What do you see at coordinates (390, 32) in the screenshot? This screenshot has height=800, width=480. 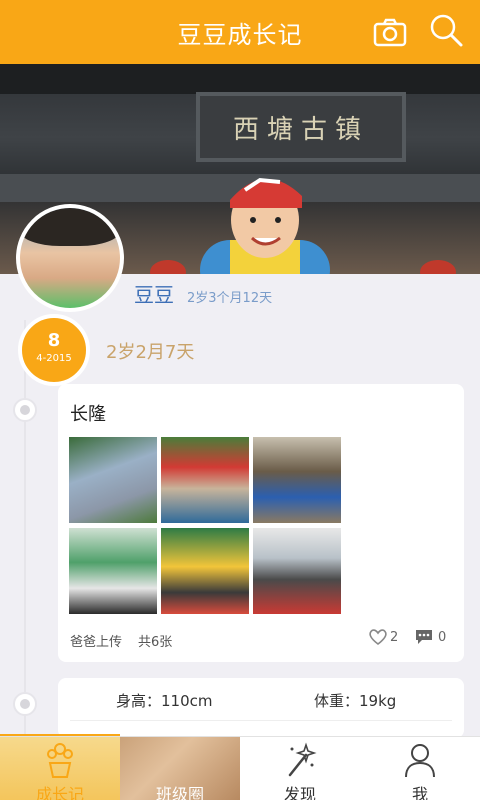 I see `camera-icon` at bounding box center [390, 32].